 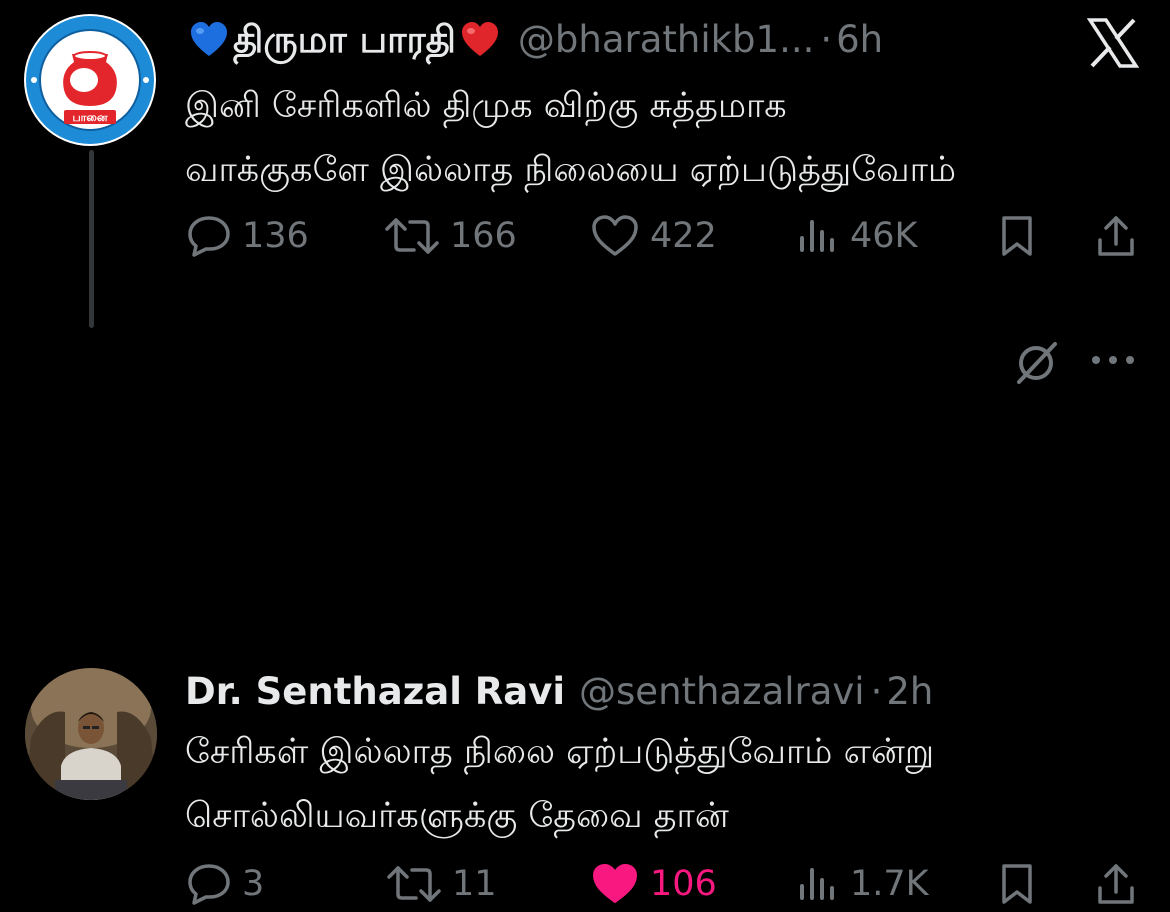 I want to click on action-bar: 3 11 106 1.7K, so click(x=661, y=884).